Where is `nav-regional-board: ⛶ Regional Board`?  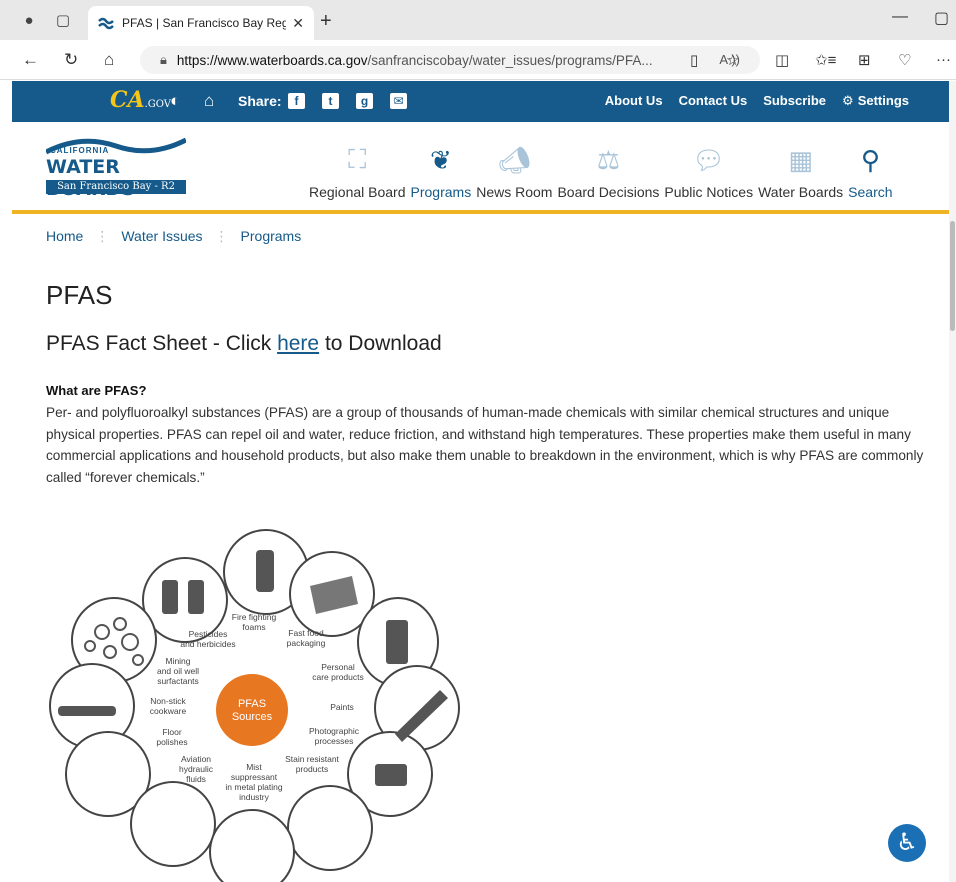
nav-regional-board: ⛶ Regional Board is located at coordinates (357, 171).